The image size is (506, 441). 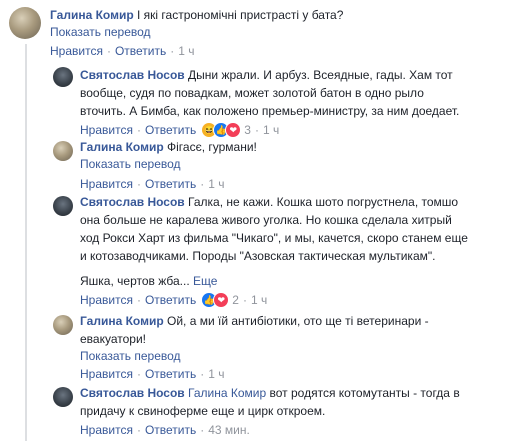 I want to click on reaction-count: 3, so click(x=247, y=130).